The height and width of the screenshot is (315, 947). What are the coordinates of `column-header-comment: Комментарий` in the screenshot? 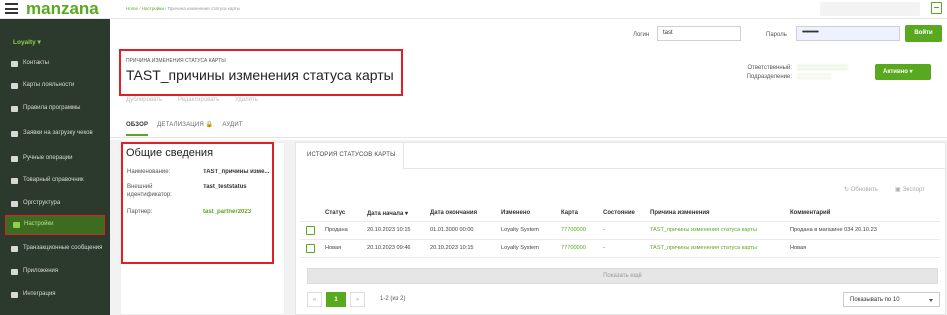 It's located at (810, 213).